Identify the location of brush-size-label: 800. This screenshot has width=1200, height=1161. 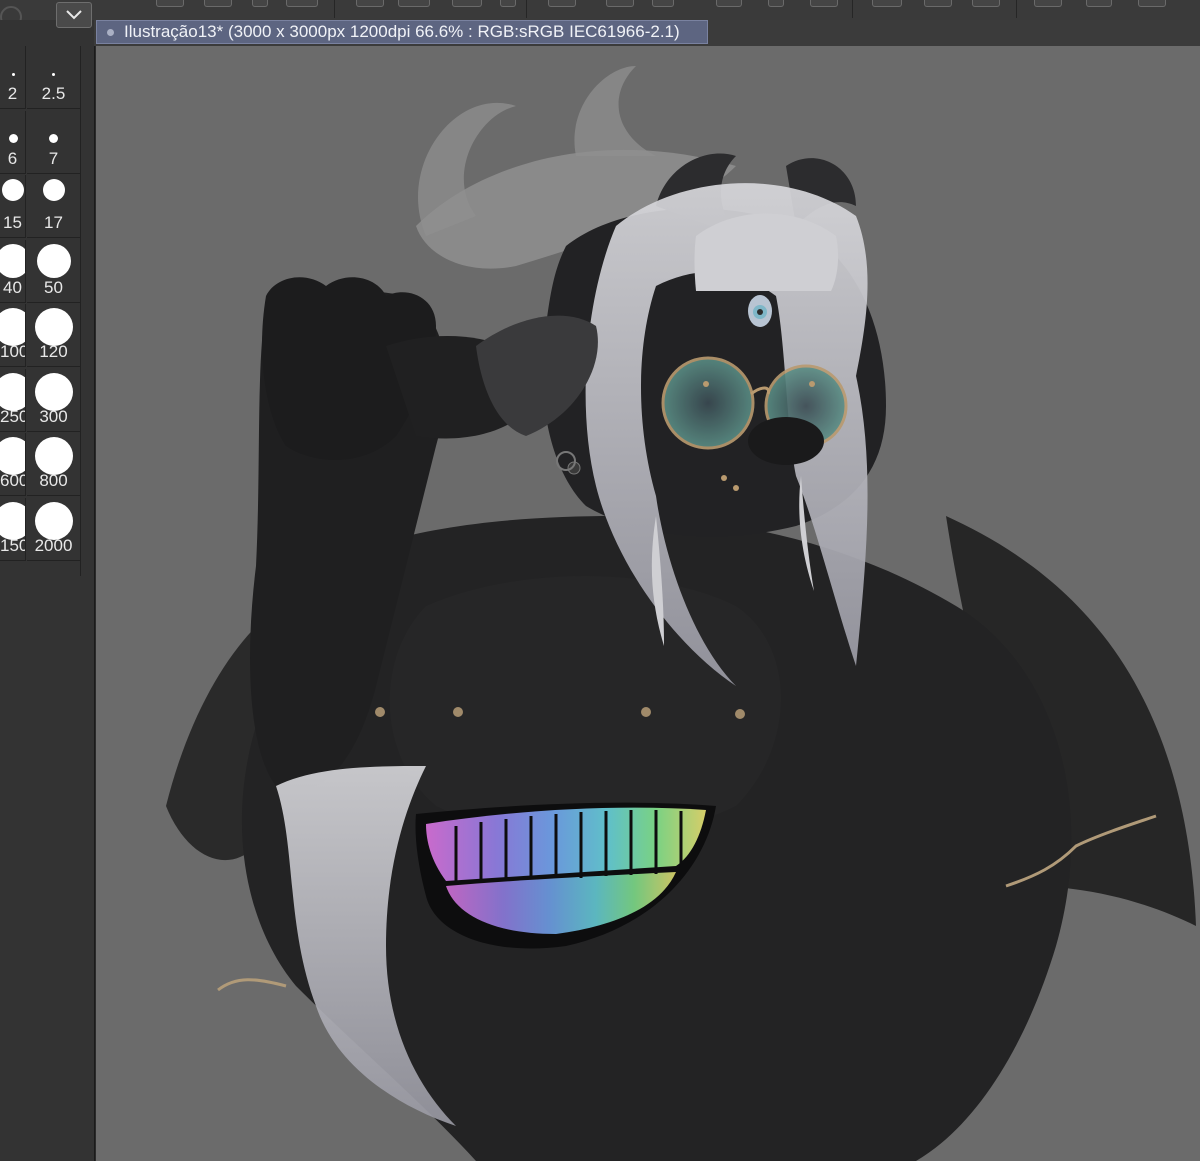
(53, 480).